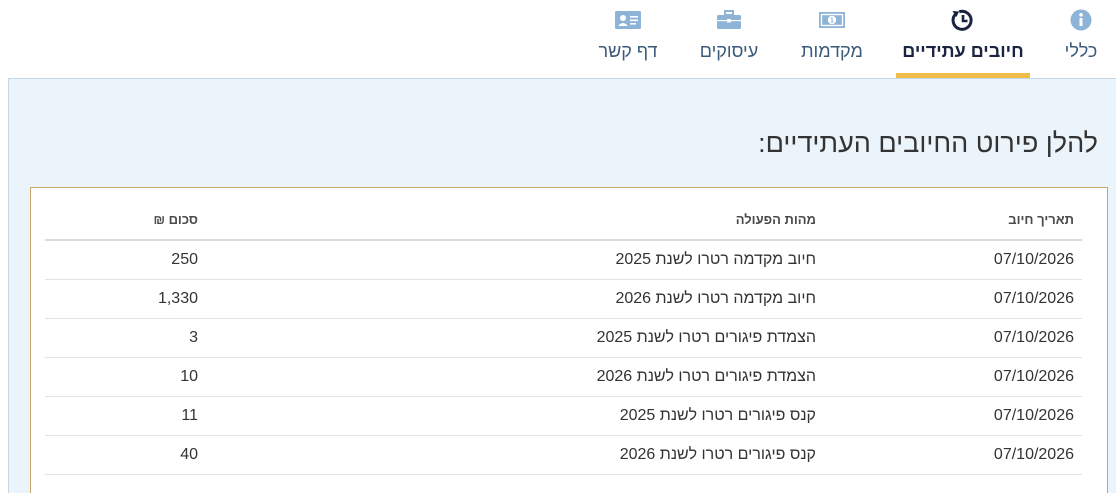 This screenshot has height=493, width=1116. What do you see at coordinates (963, 39) in the screenshot?
I see `tab-future-charges: חיובים עתידיים` at bounding box center [963, 39].